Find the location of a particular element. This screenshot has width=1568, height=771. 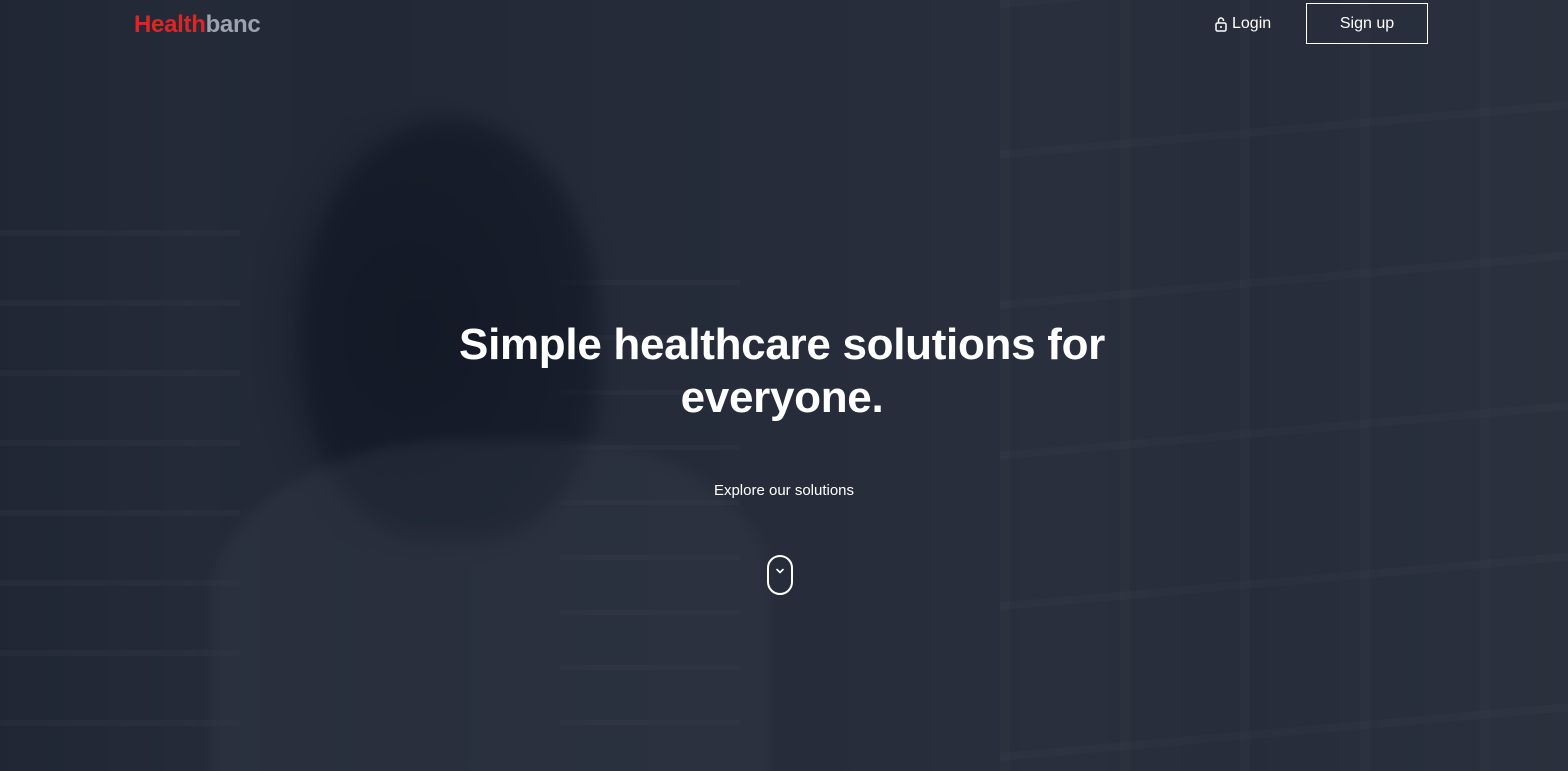

signup-button: Sign up is located at coordinates (1367, 23).